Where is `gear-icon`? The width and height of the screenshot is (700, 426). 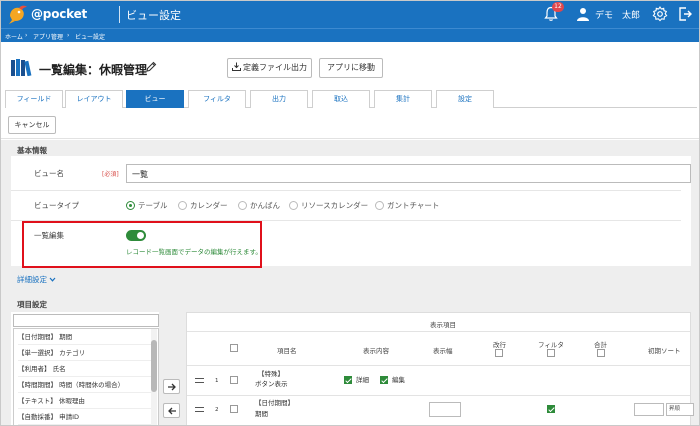
gear-icon is located at coordinates (660, 14).